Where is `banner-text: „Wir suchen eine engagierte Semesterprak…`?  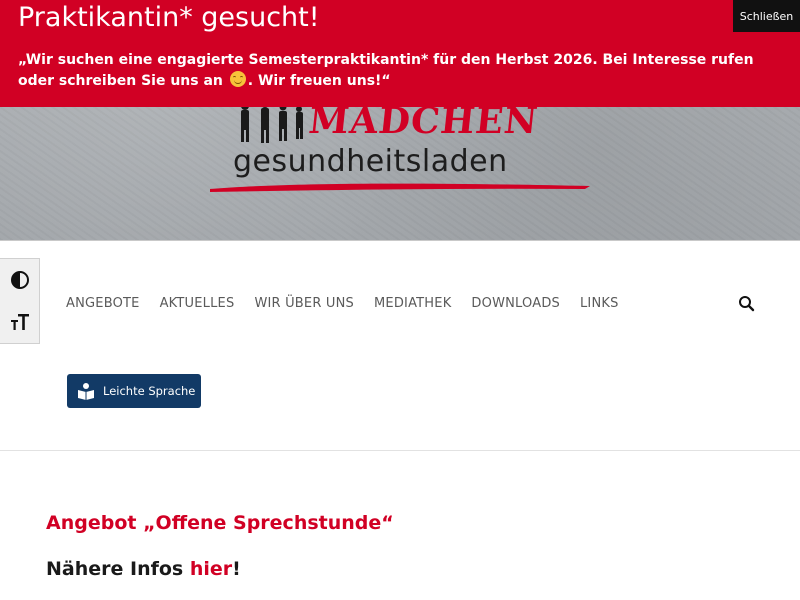 banner-text: „Wir suchen eine engagierte Semesterprak… is located at coordinates (403, 71).